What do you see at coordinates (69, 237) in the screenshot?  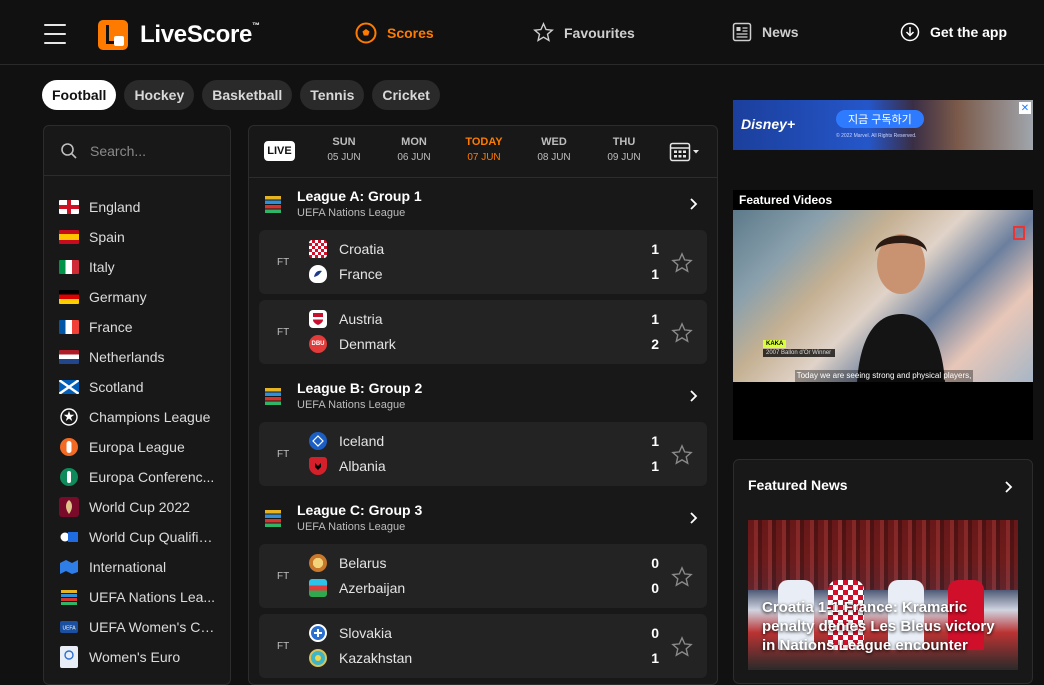 I see `spain-flag-icon` at bounding box center [69, 237].